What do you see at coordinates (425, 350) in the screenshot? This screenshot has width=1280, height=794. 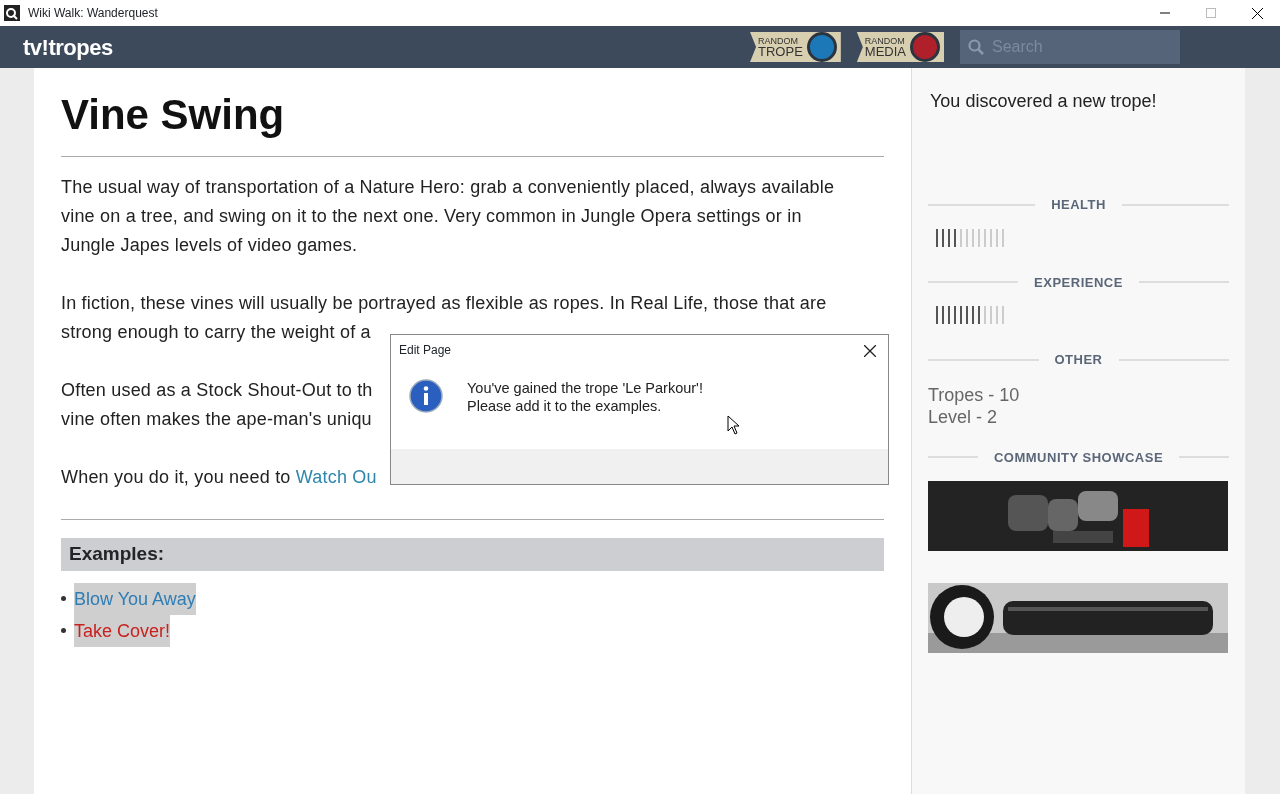 I see `dialog-title: Edit Page` at bounding box center [425, 350].